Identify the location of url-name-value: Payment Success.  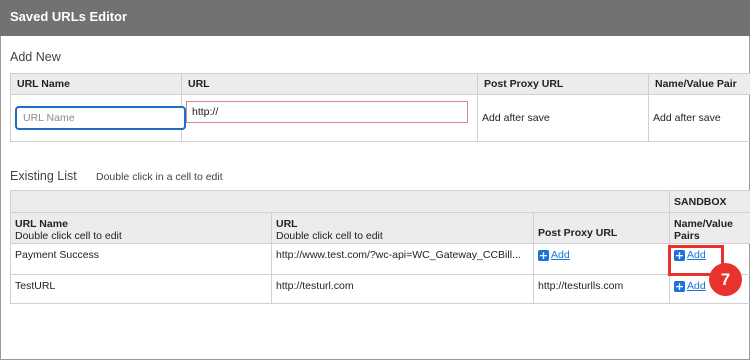
(141, 259).